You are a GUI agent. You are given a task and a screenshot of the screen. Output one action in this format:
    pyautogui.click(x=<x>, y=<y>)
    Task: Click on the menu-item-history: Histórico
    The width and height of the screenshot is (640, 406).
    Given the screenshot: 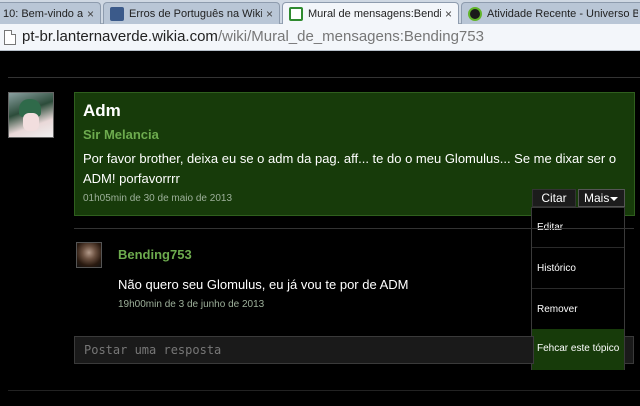 What is the action you would take?
    pyautogui.click(x=578, y=269)
    